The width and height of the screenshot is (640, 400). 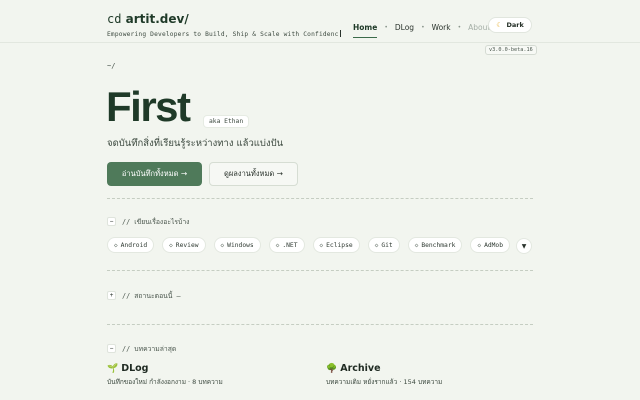 What do you see at coordinates (226, 121) in the screenshot?
I see `aka-badge: aka Ethan` at bounding box center [226, 121].